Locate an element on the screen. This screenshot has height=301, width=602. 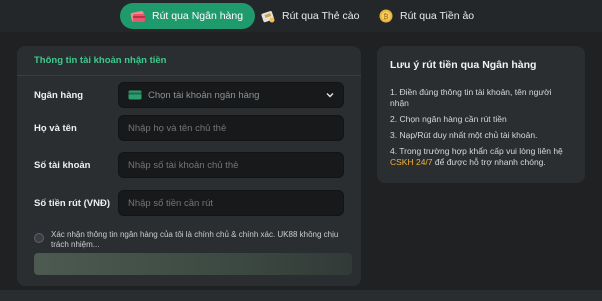
tab-scratch-card-label: Rút qua Thẻ cào is located at coordinates (321, 16).